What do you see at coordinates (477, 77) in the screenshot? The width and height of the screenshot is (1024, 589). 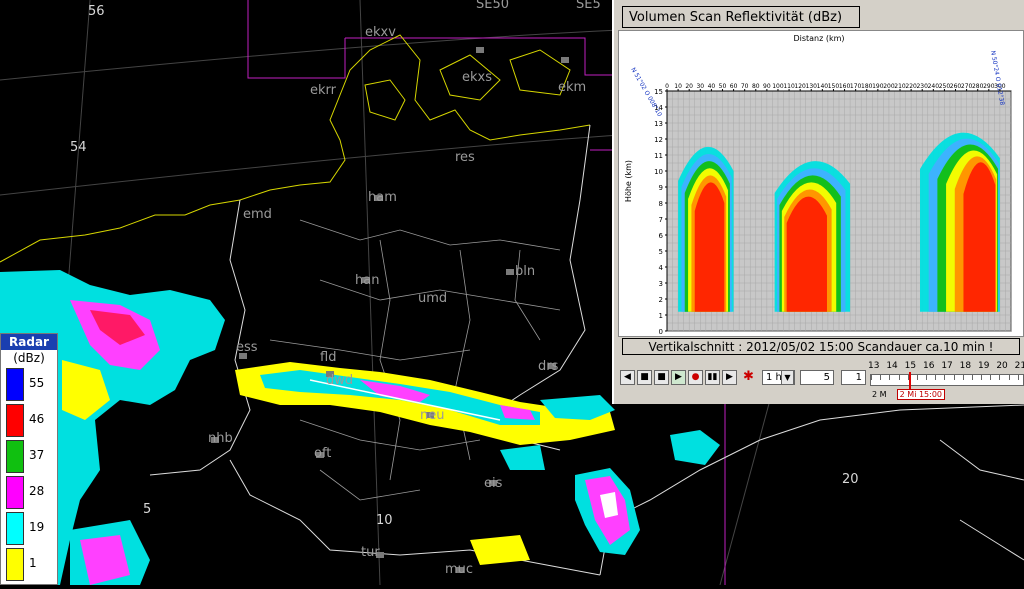 I see `site-label: ekxs` at bounding box center [477, 77].